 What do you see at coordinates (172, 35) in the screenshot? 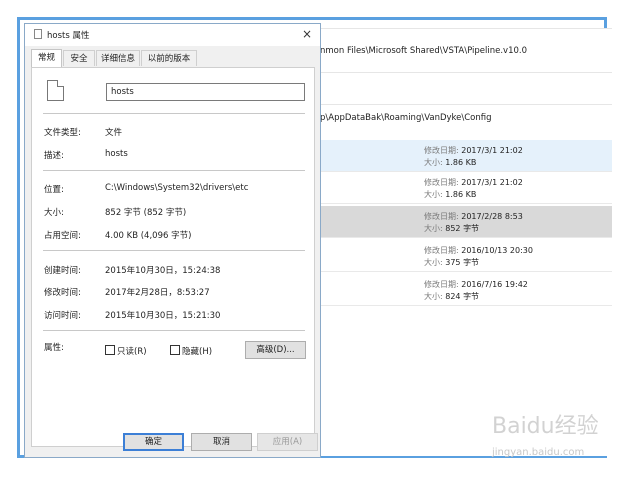
I see `title-bar: hosts 属性 ×` at bounding box center [172, 35].